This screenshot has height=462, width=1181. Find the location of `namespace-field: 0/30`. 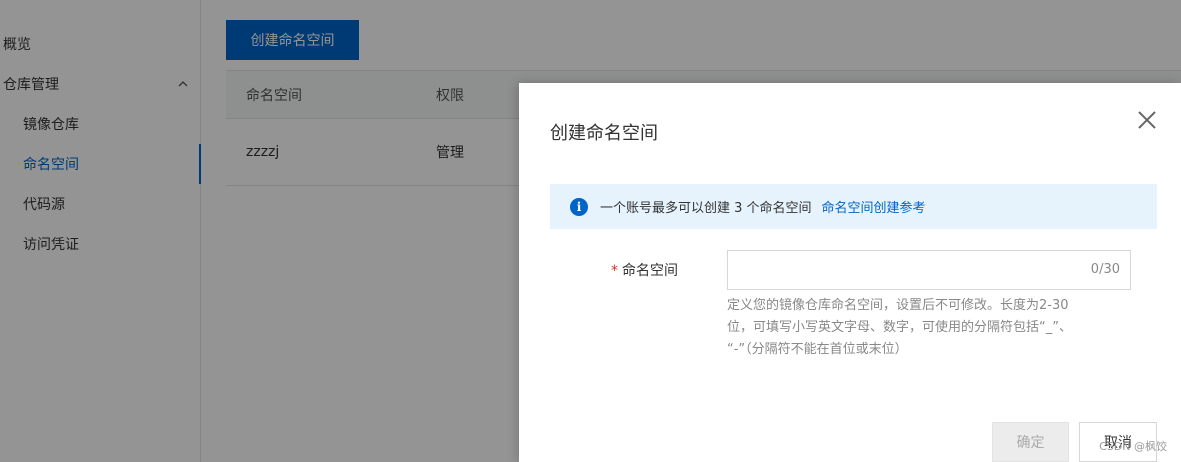

namespace-field: 0/30 is located at coordinates (929, 270).